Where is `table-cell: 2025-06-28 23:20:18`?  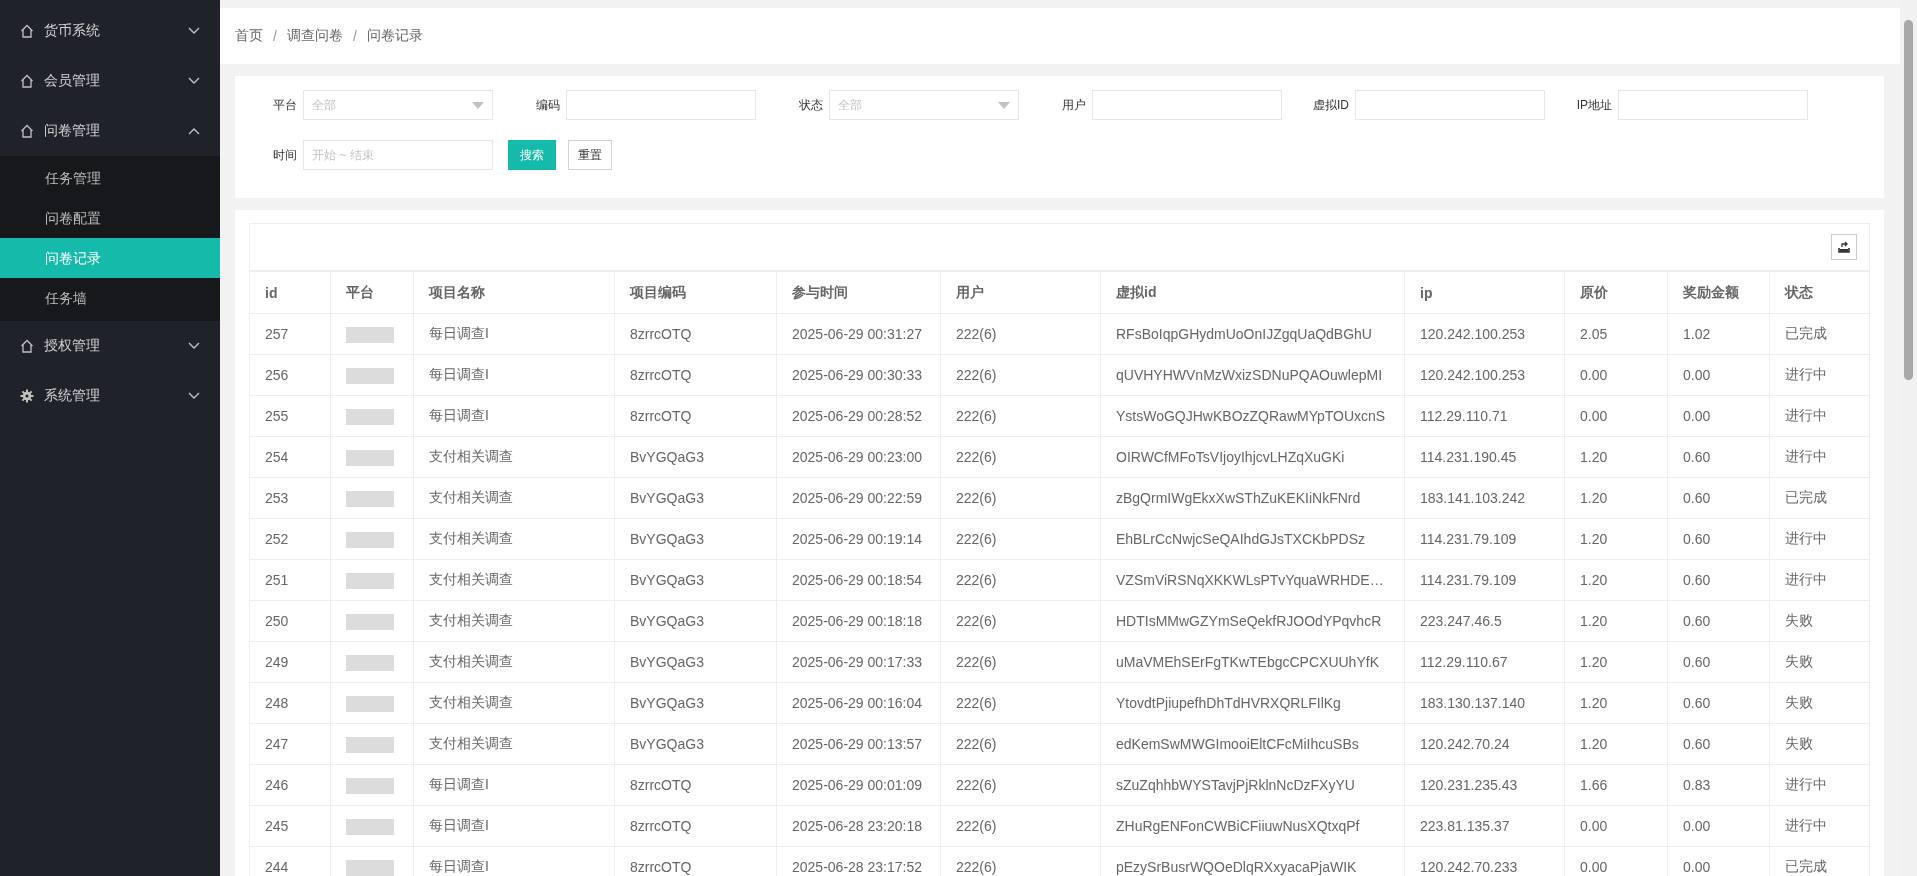 table-cell: 2025-06-28 23:20:18 is located at coordinates (858, 826).